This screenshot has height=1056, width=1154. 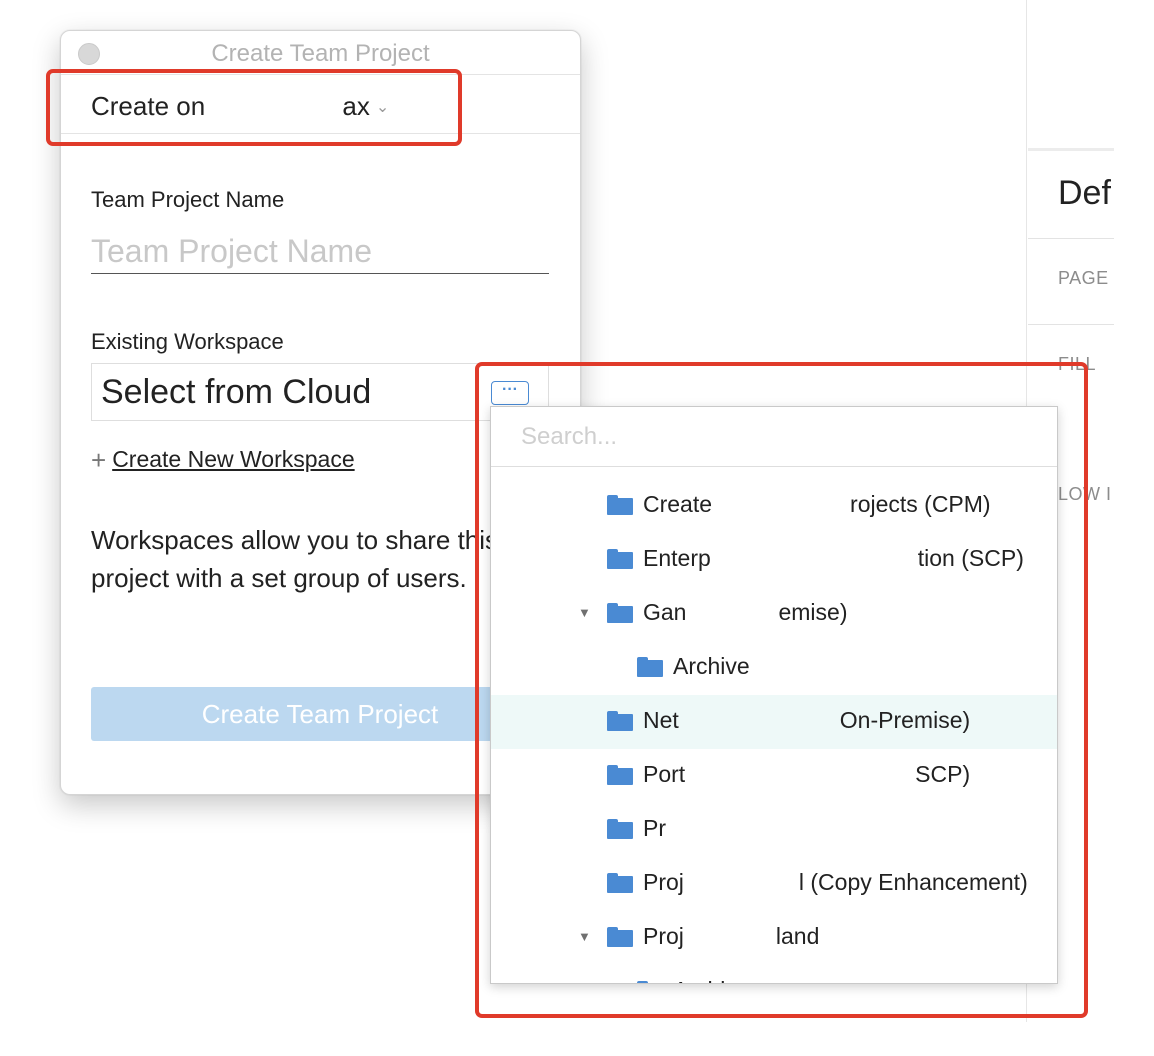 What do you see at coordinates (188, 199) in the screenshot?
I see `project-name-label: Team Project Name` at bounding box center [188, 199].